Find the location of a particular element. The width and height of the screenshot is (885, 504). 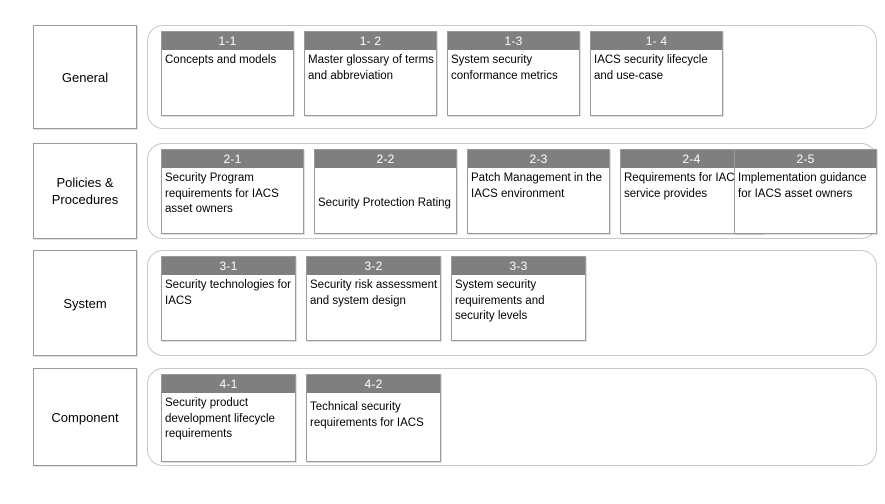

category-label: System is located at coordinates (85, 303).